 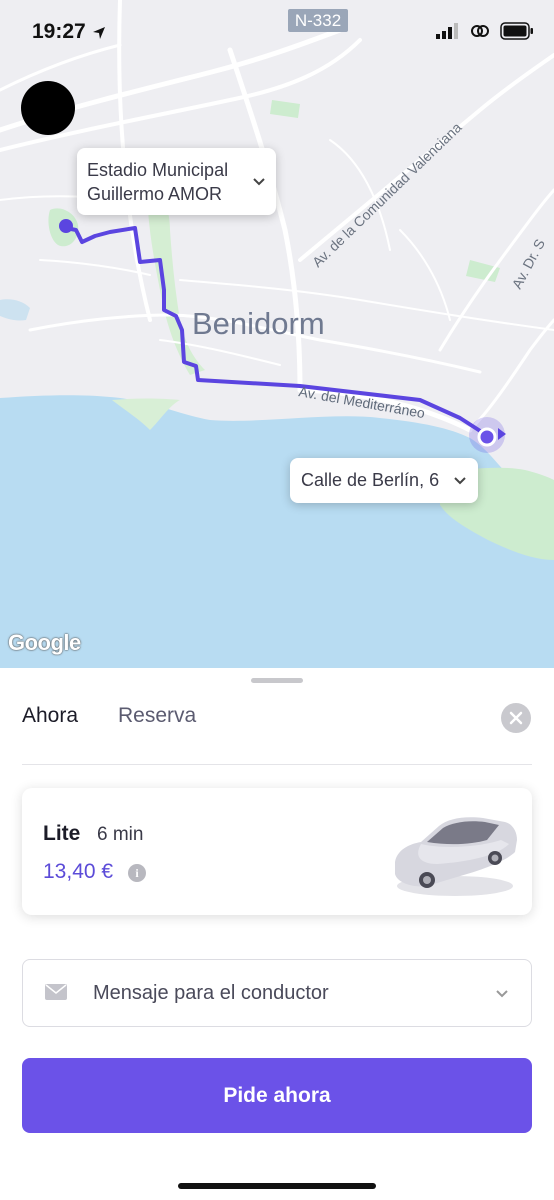 I want to click on close-icon, so click(x=516, y=718).